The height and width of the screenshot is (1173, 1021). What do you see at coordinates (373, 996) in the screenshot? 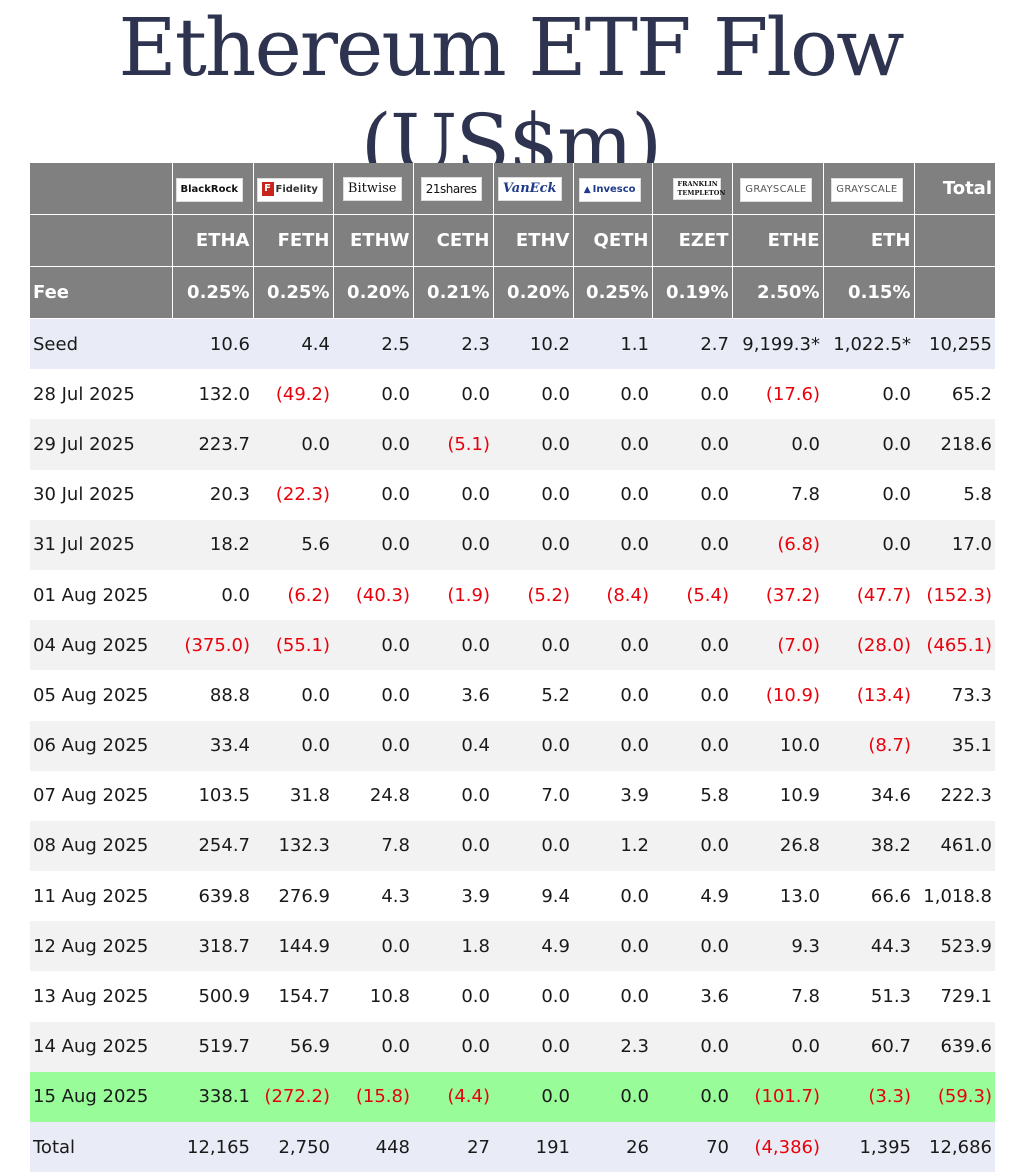
I see `flow-cell: 10.8` at bounding box center [373, 996].